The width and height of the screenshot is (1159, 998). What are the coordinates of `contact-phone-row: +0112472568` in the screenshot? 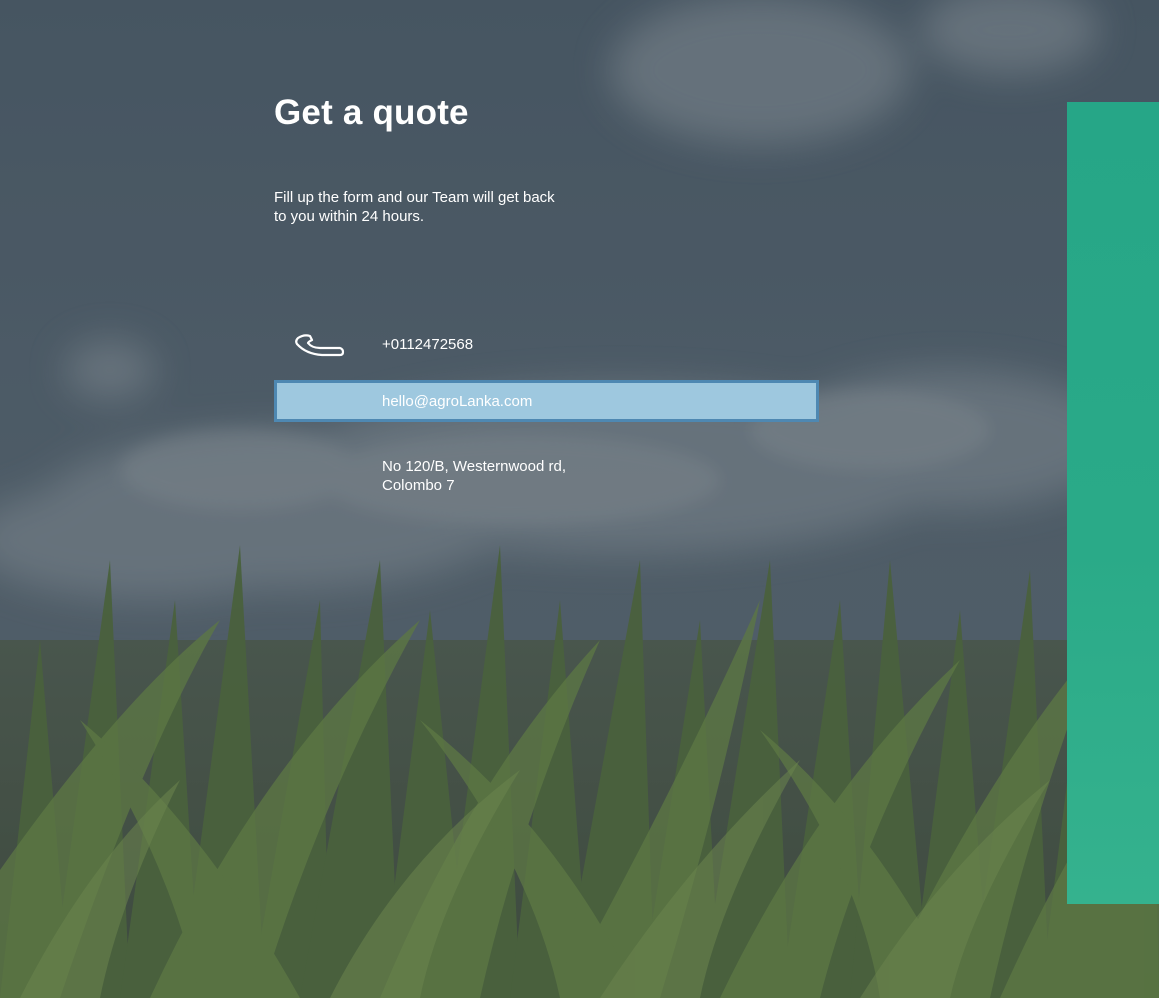 It's located at (546, 345).